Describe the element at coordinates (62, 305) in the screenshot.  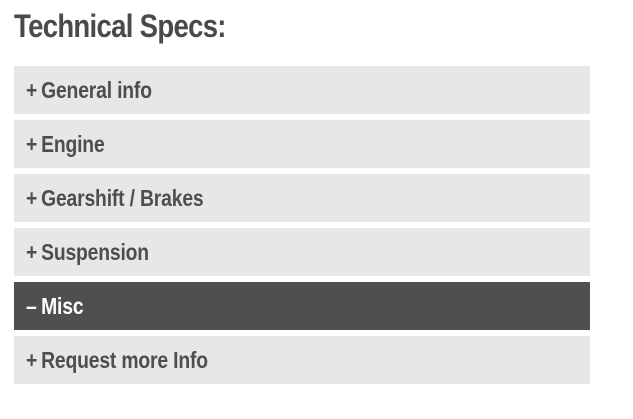
I see `accordion-item-label: Misc` at that location.